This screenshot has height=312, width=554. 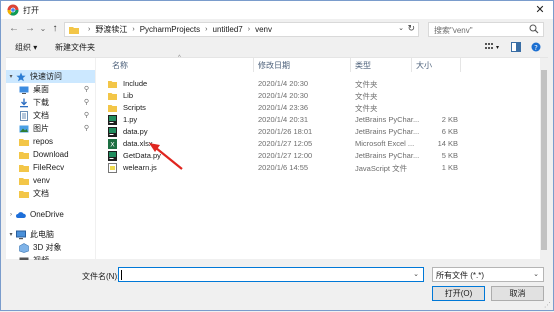 I want to click on file-name: data.xlsx, so click(x=138, y=143).